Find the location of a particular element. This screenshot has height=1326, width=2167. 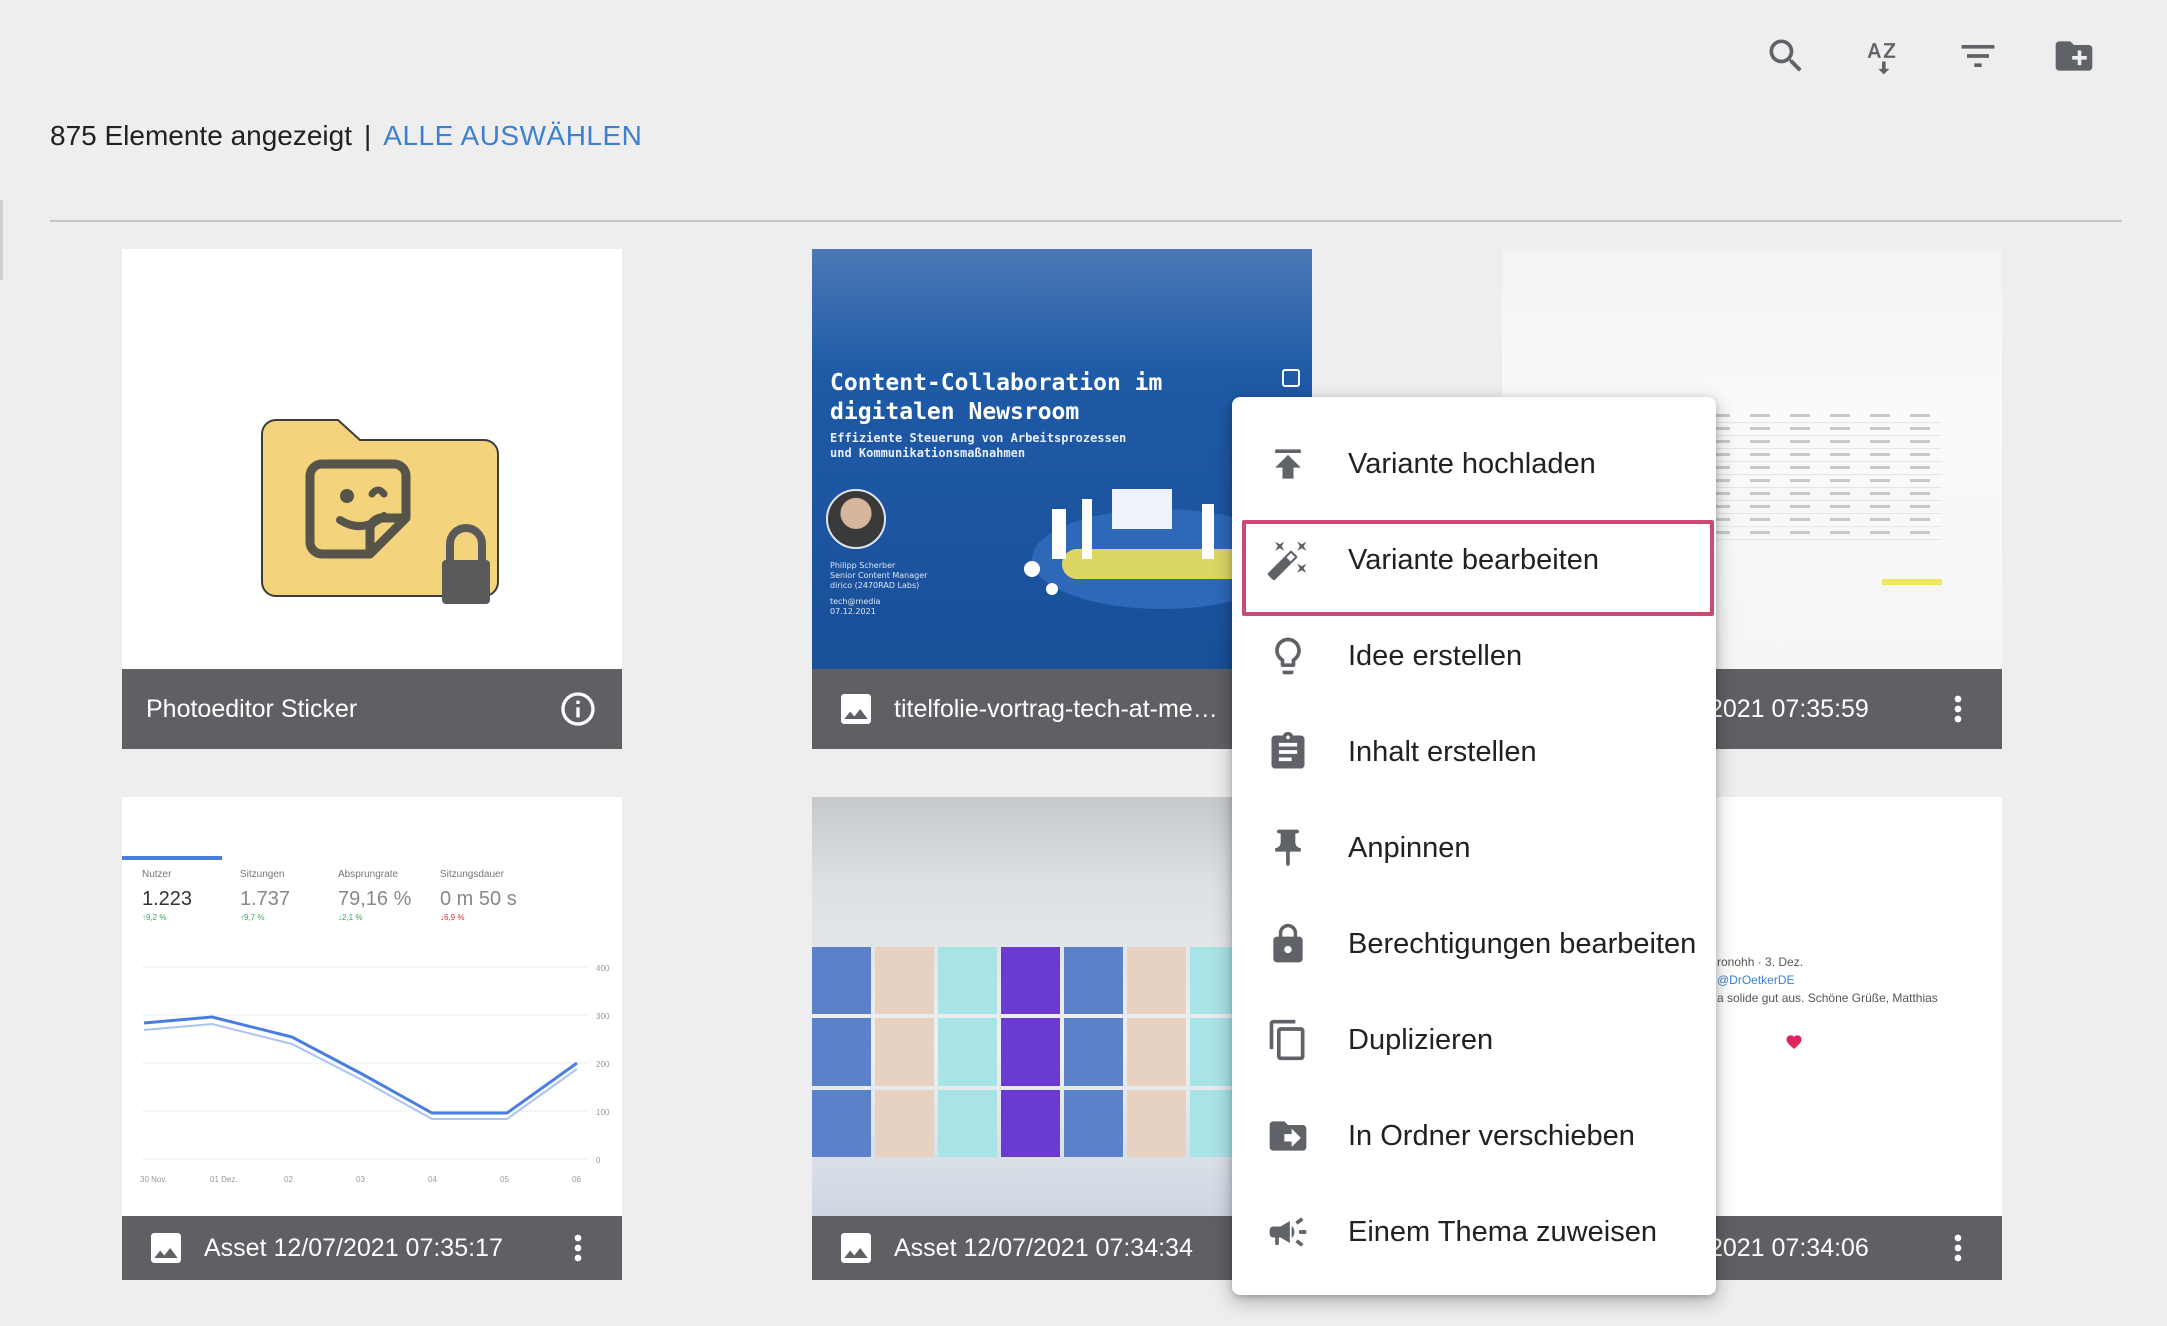

menu-item-pin: Anpinnen is located at coordinates (1474, 848).